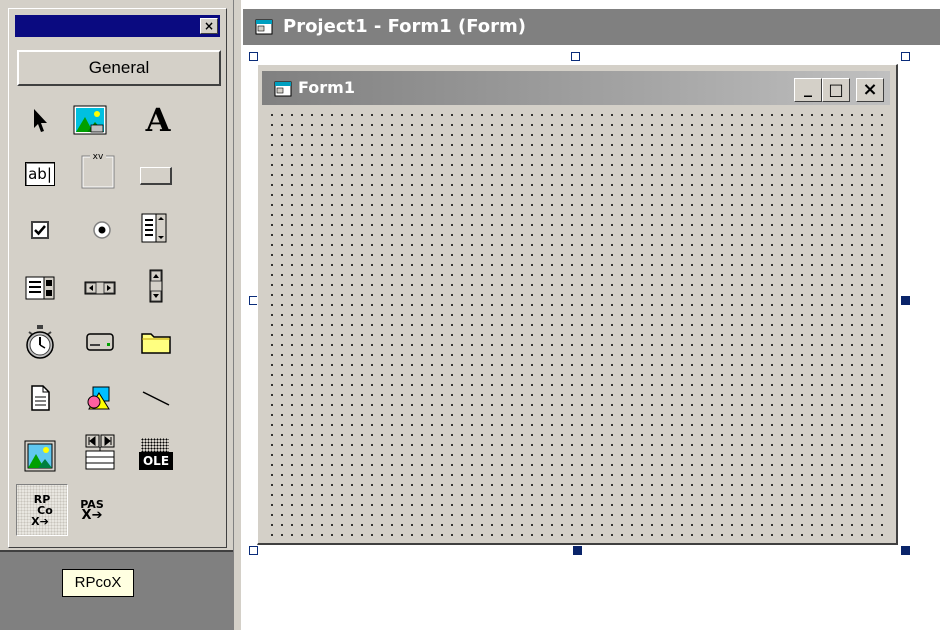  I want to click on checkbox-tool, so click(40, 230).